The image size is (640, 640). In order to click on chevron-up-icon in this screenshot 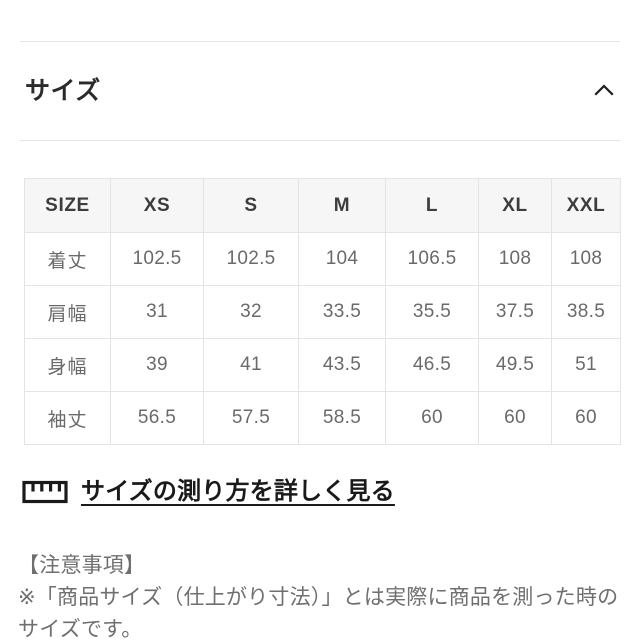, I will do `click(604, 91)`.